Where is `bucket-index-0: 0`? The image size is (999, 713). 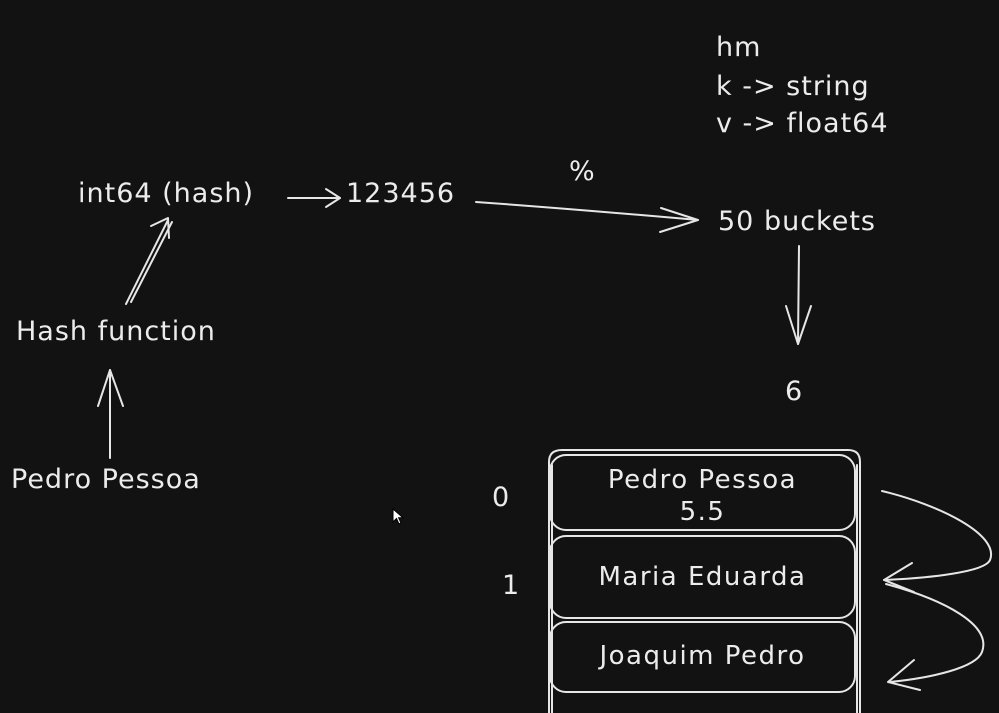
bucket-index-0: 0 is located at coordinates (501, 497).